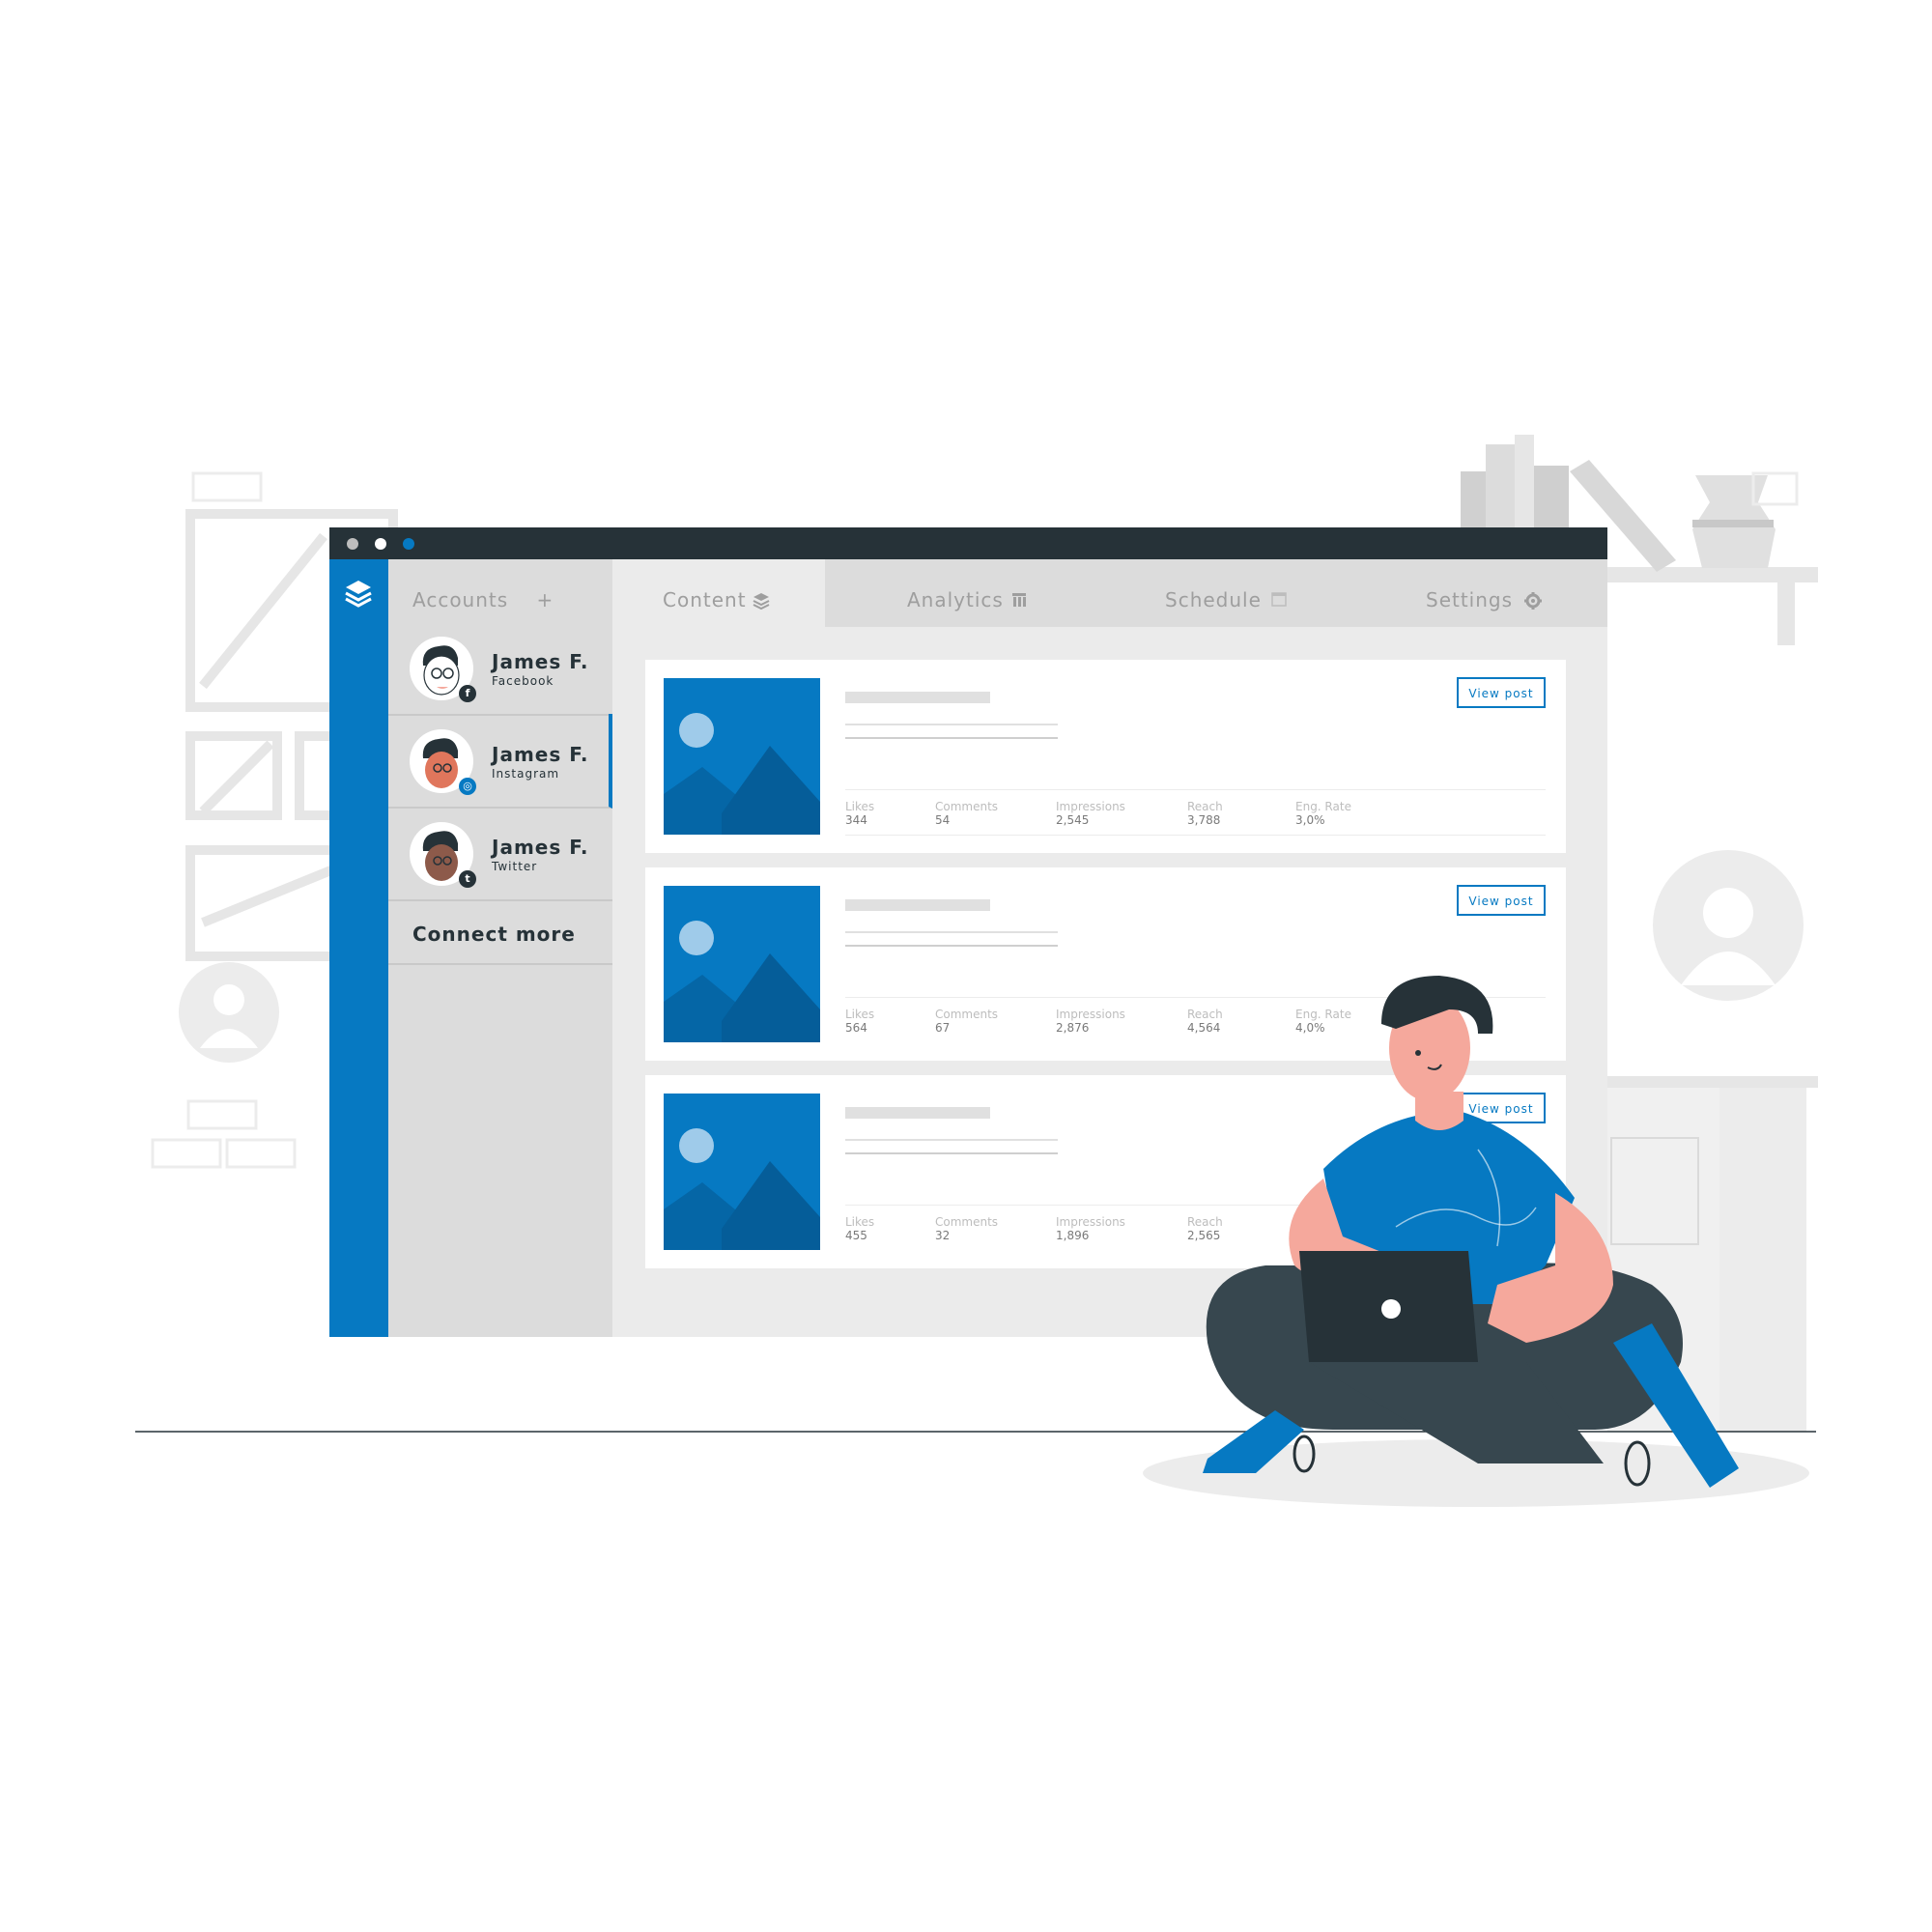 The image size is (1932, 1932). What do you see at coordinates (358, 948) in the screenshot?
I see `left-sidebar` at bounding box center [358, 948].